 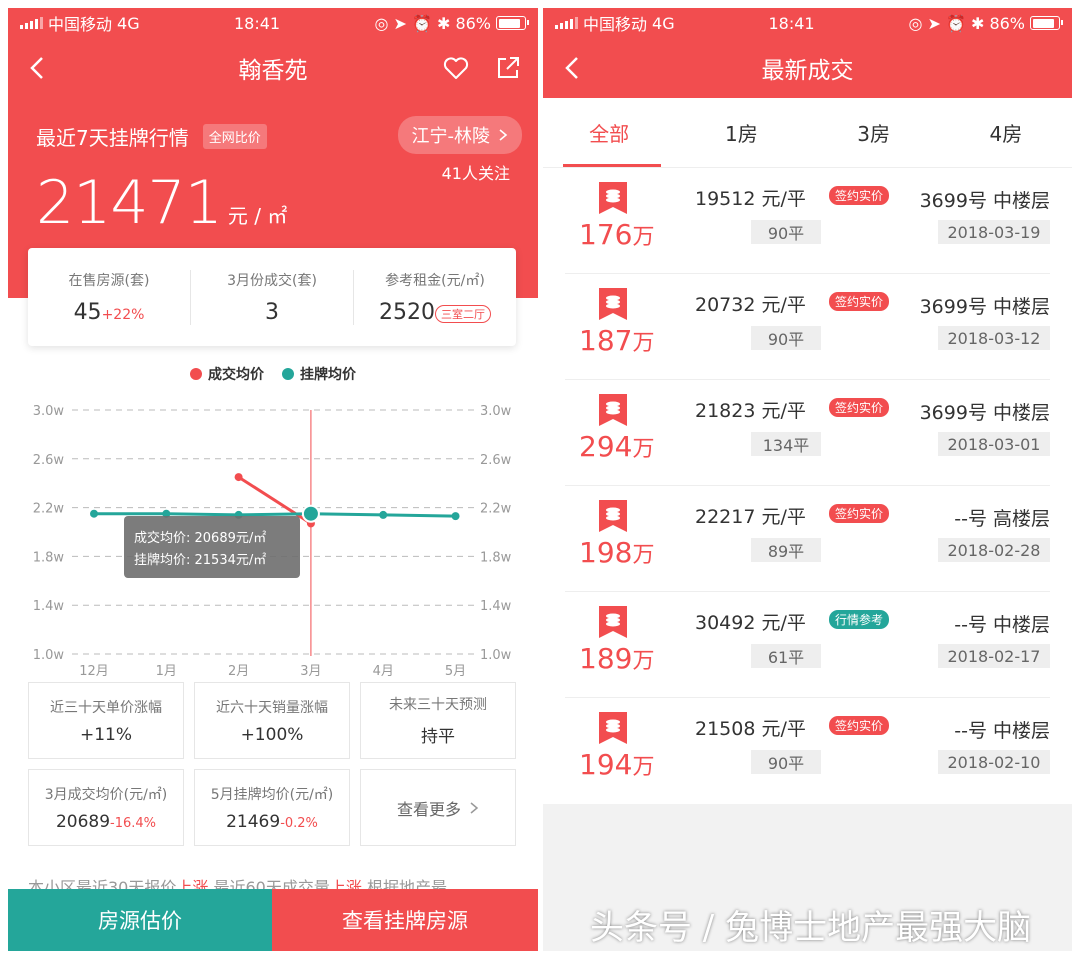 I want to click on deal-total-price: 187万, so click(x=616, y=340).